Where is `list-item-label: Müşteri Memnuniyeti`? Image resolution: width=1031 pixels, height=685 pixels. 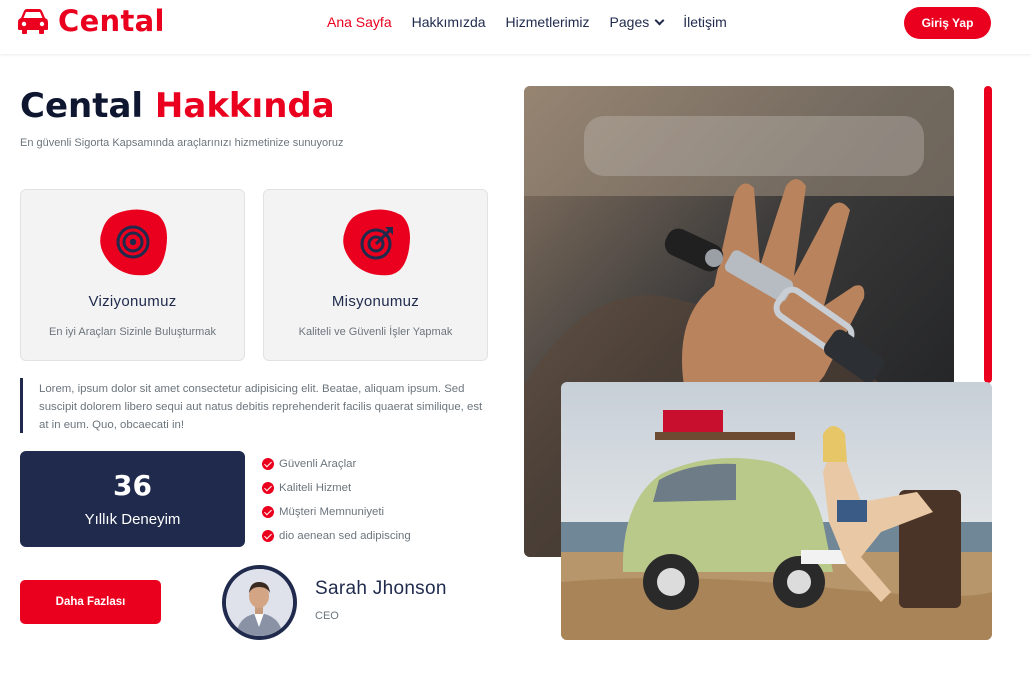
list-item-label: Müşteri Memnuniyeti is located at coordinates (332, 512).